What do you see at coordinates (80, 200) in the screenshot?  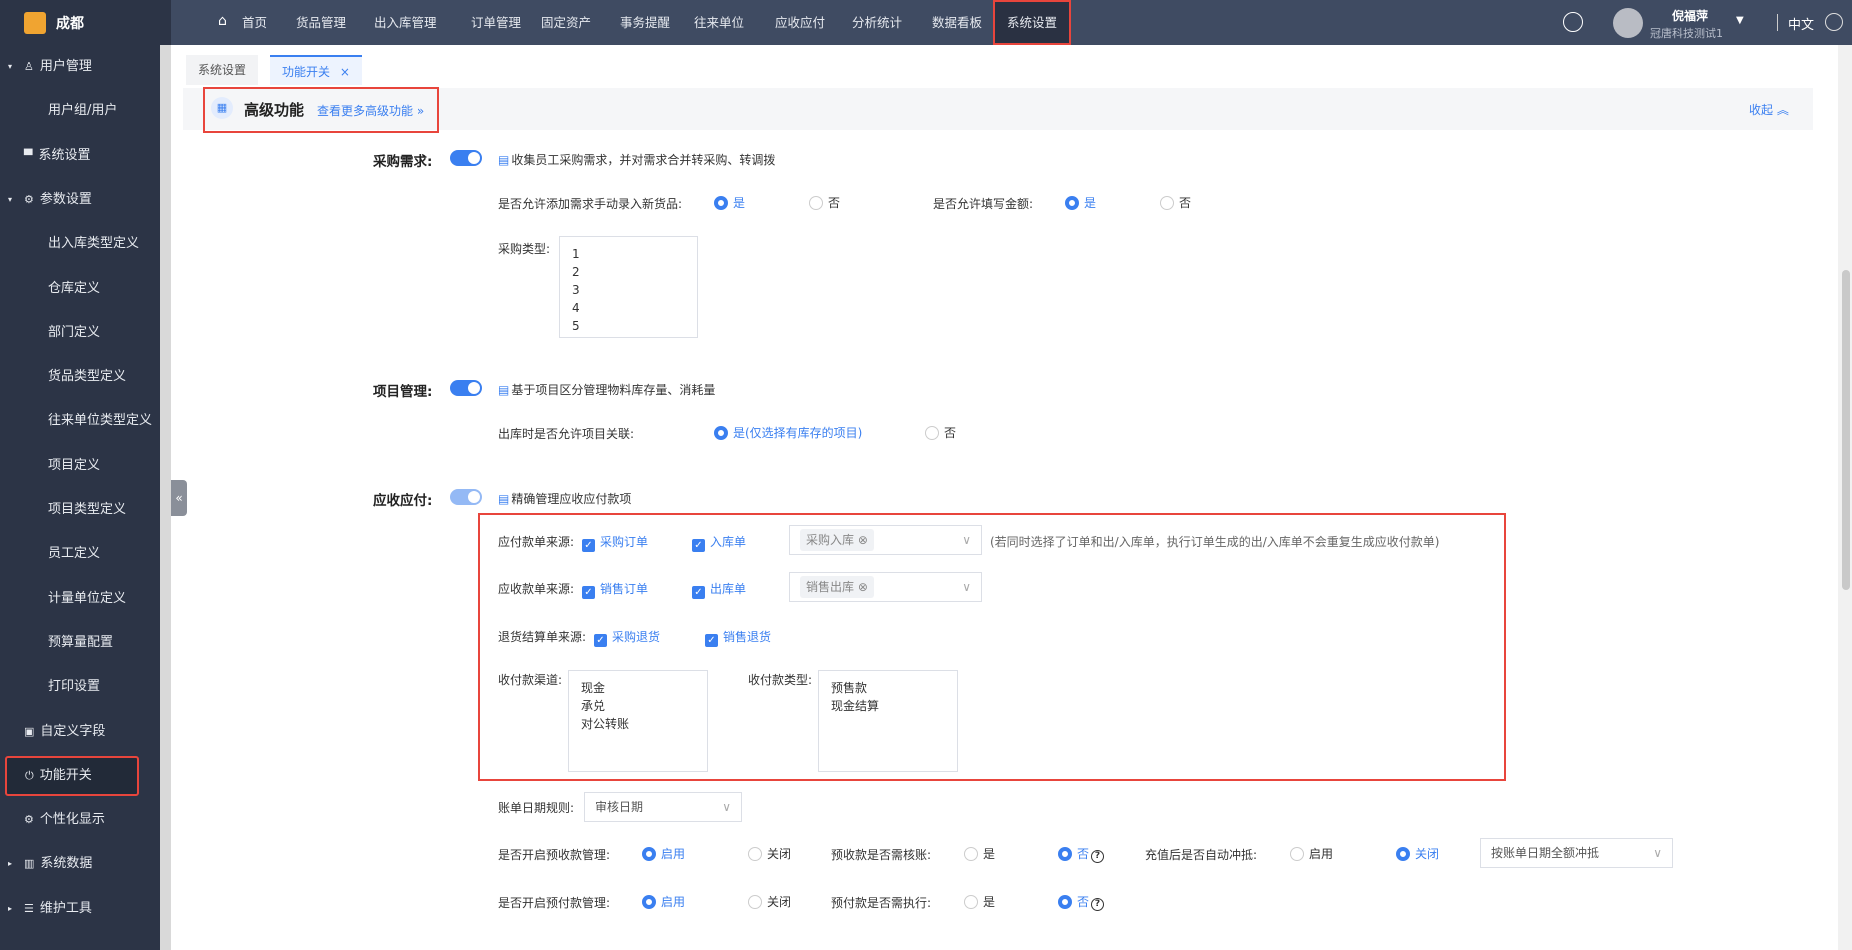 I see `sidebar-item: ▾ ⚙ 参数设置` at bounding box center [80, 200].